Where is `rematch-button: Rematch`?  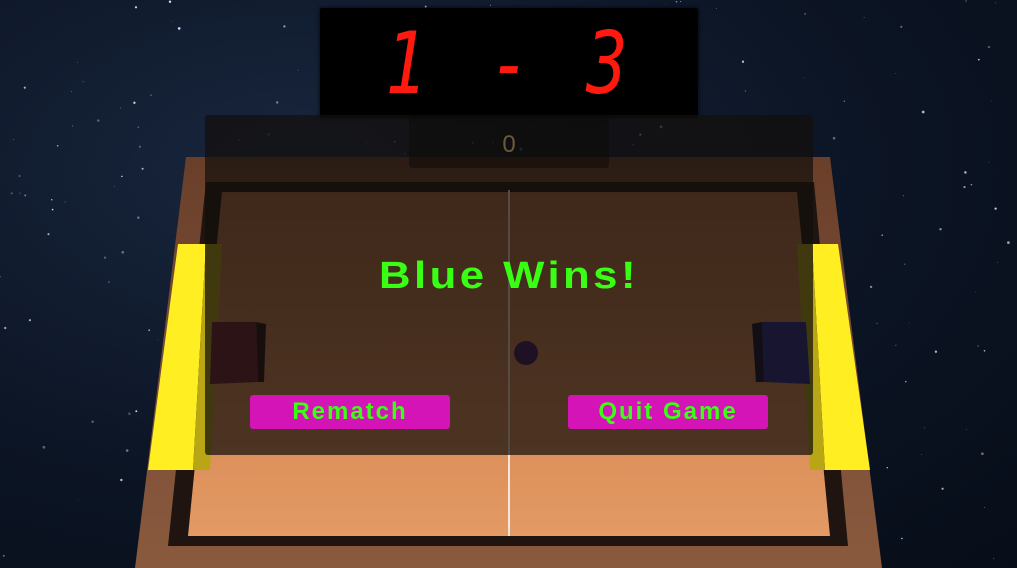
rematch-button: Rematch is located at coordinates (350, 412).